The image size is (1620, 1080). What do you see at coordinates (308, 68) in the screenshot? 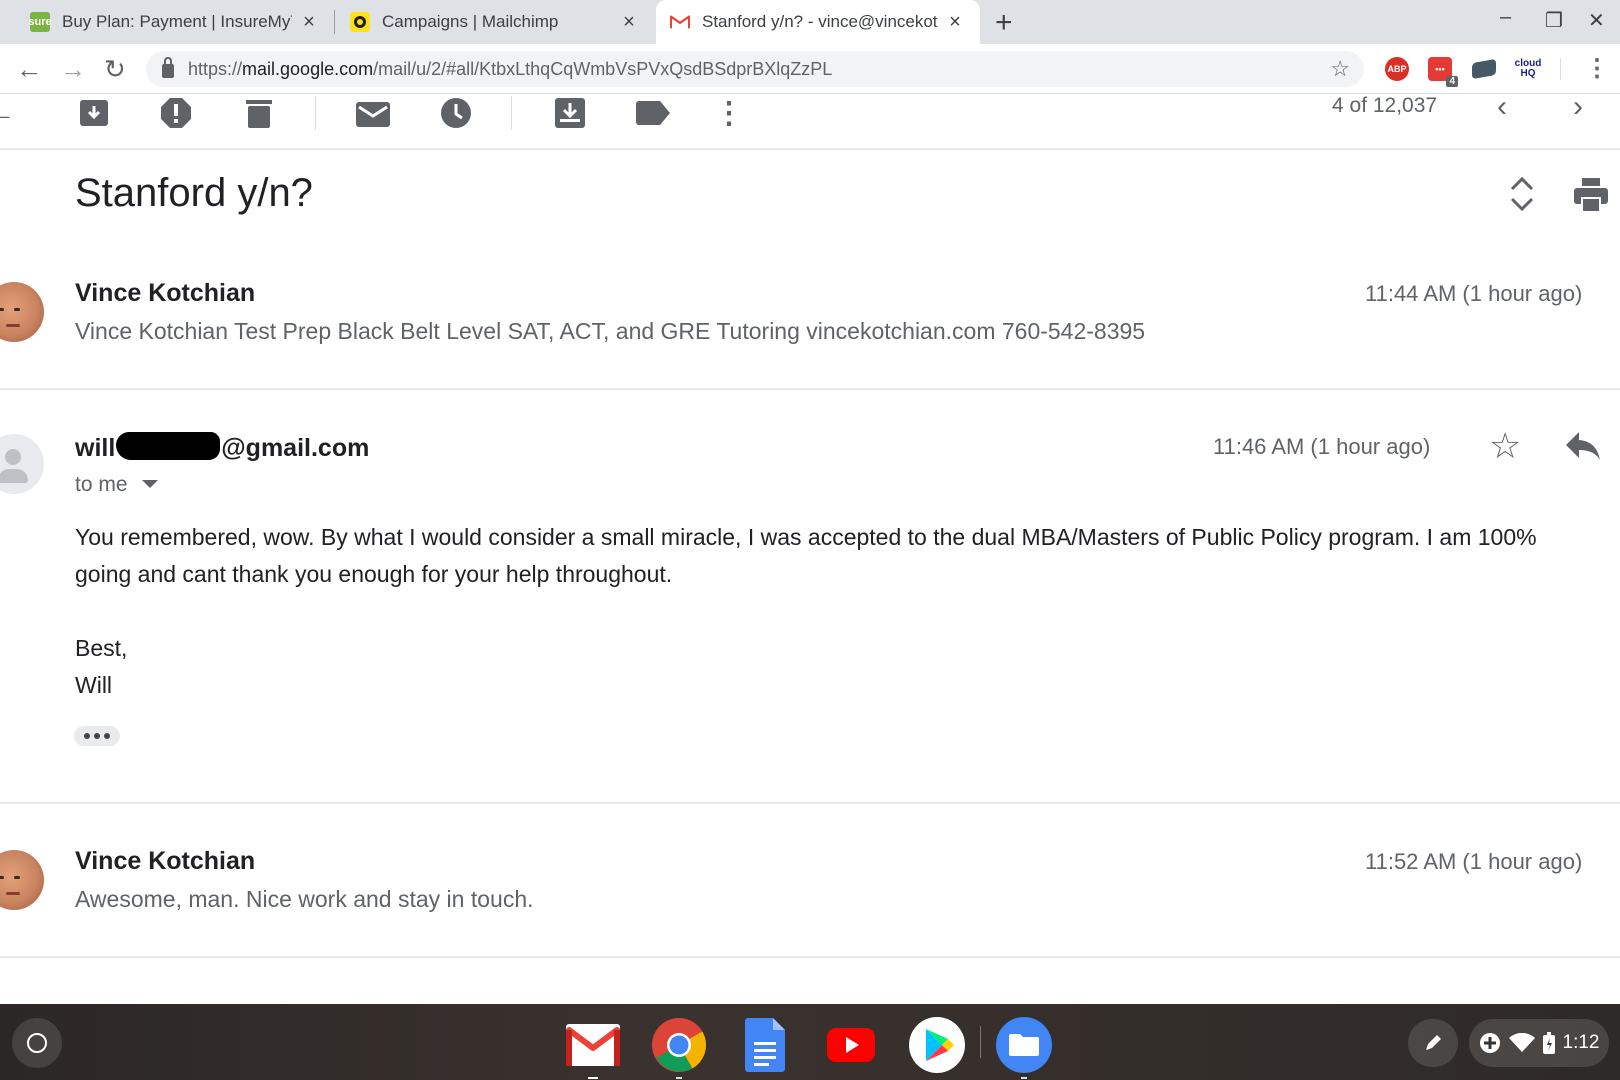
I see `url-host: mail.google.com` at bounding box center [308, 68].